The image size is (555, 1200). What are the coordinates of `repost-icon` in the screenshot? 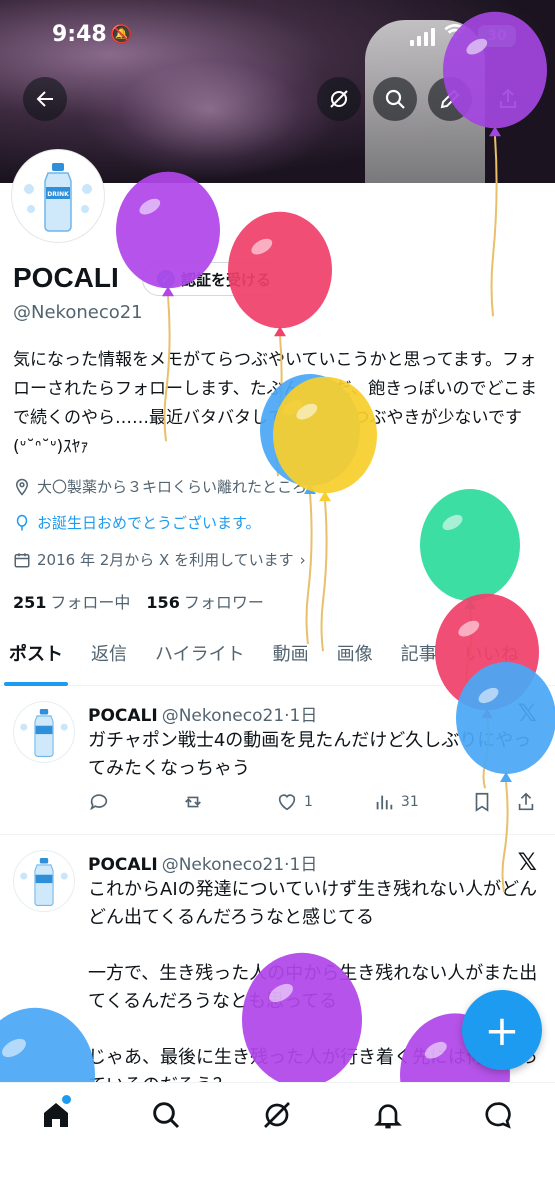 It's located at (193, 802).